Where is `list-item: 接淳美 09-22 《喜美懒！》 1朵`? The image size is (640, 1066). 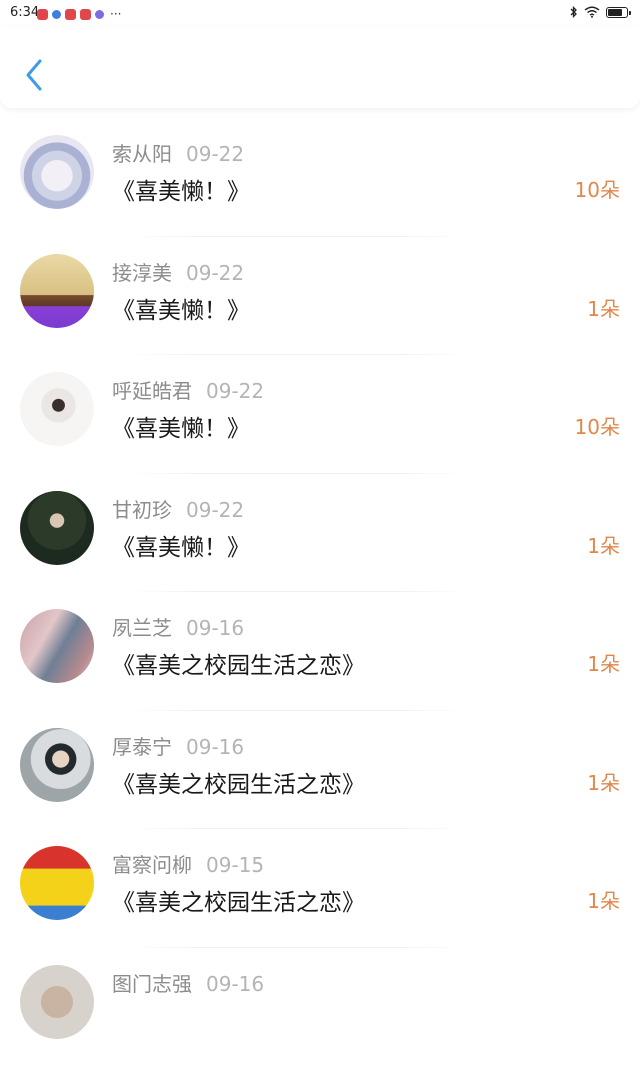
list-item: 接淳美 09-22 《喜美懒！》 1朵 is located at coordinates (320, 296).